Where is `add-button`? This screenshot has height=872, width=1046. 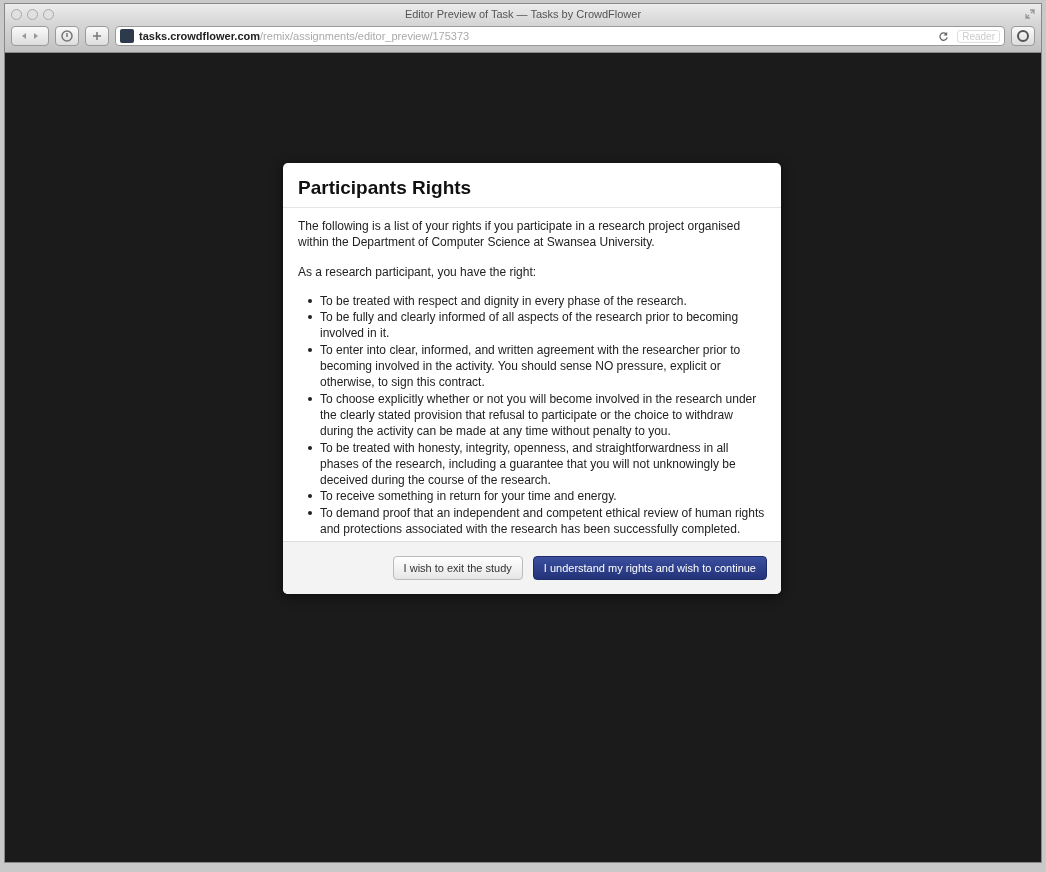 add-button is located at coordinates (97, 36).